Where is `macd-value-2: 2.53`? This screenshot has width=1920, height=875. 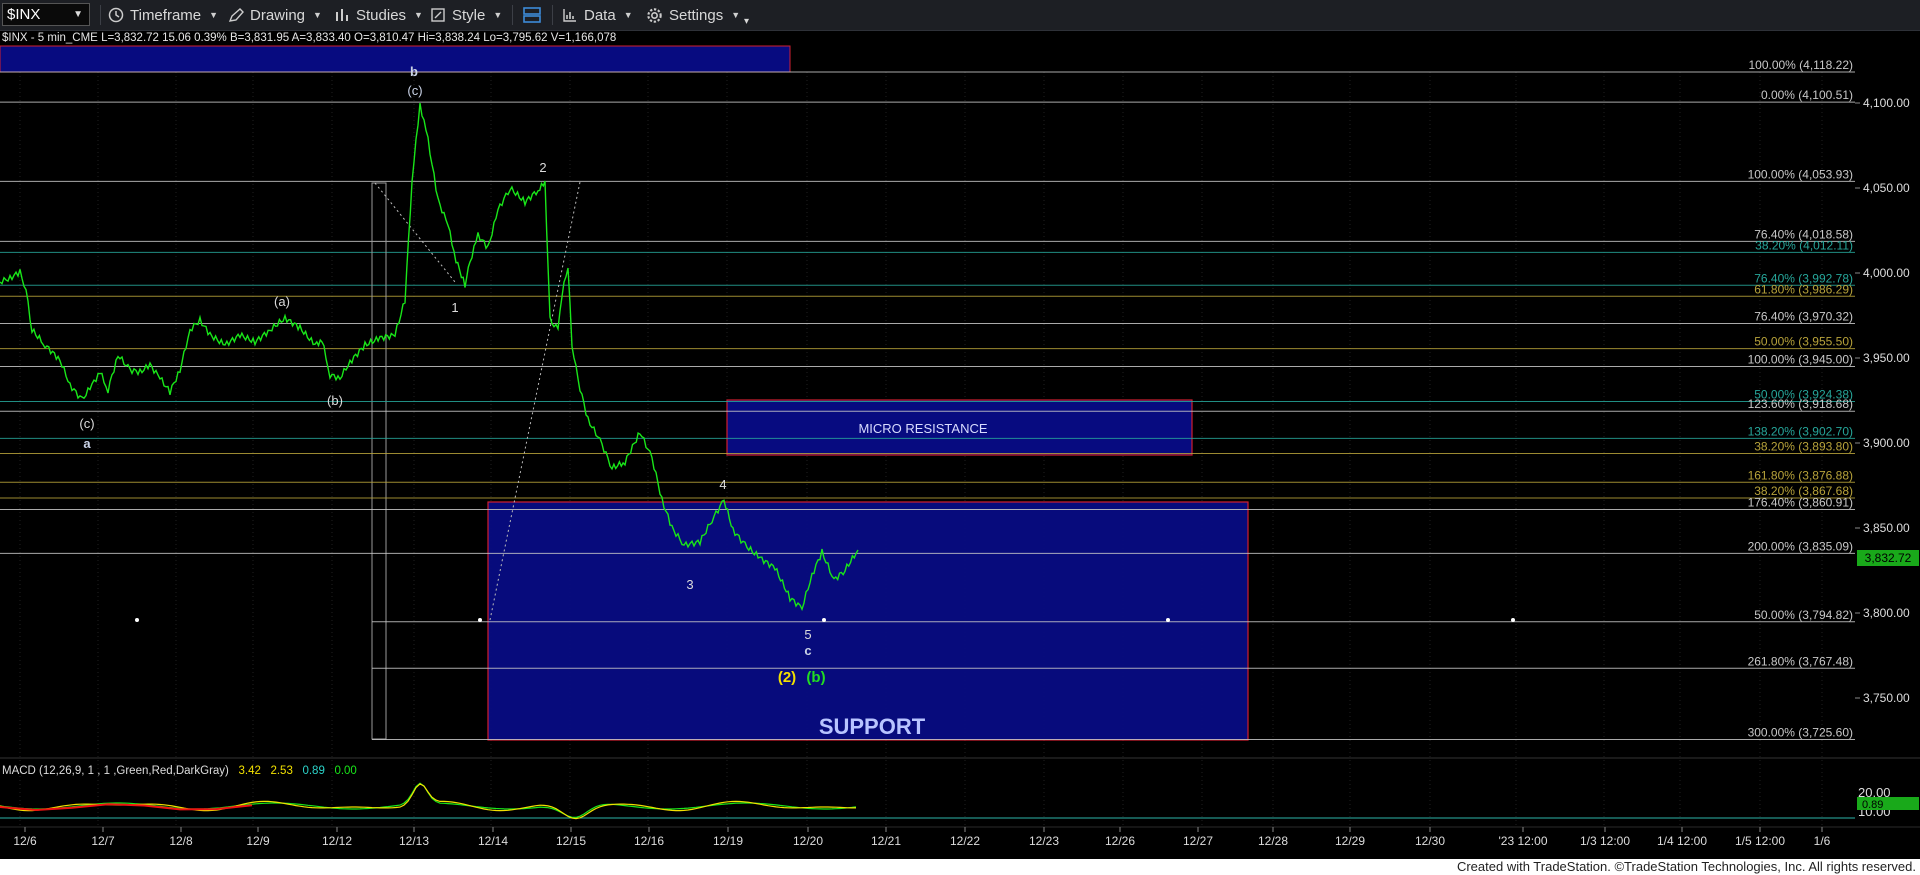 macd-value-2: 2.53 is located at coordinates (281, 771).